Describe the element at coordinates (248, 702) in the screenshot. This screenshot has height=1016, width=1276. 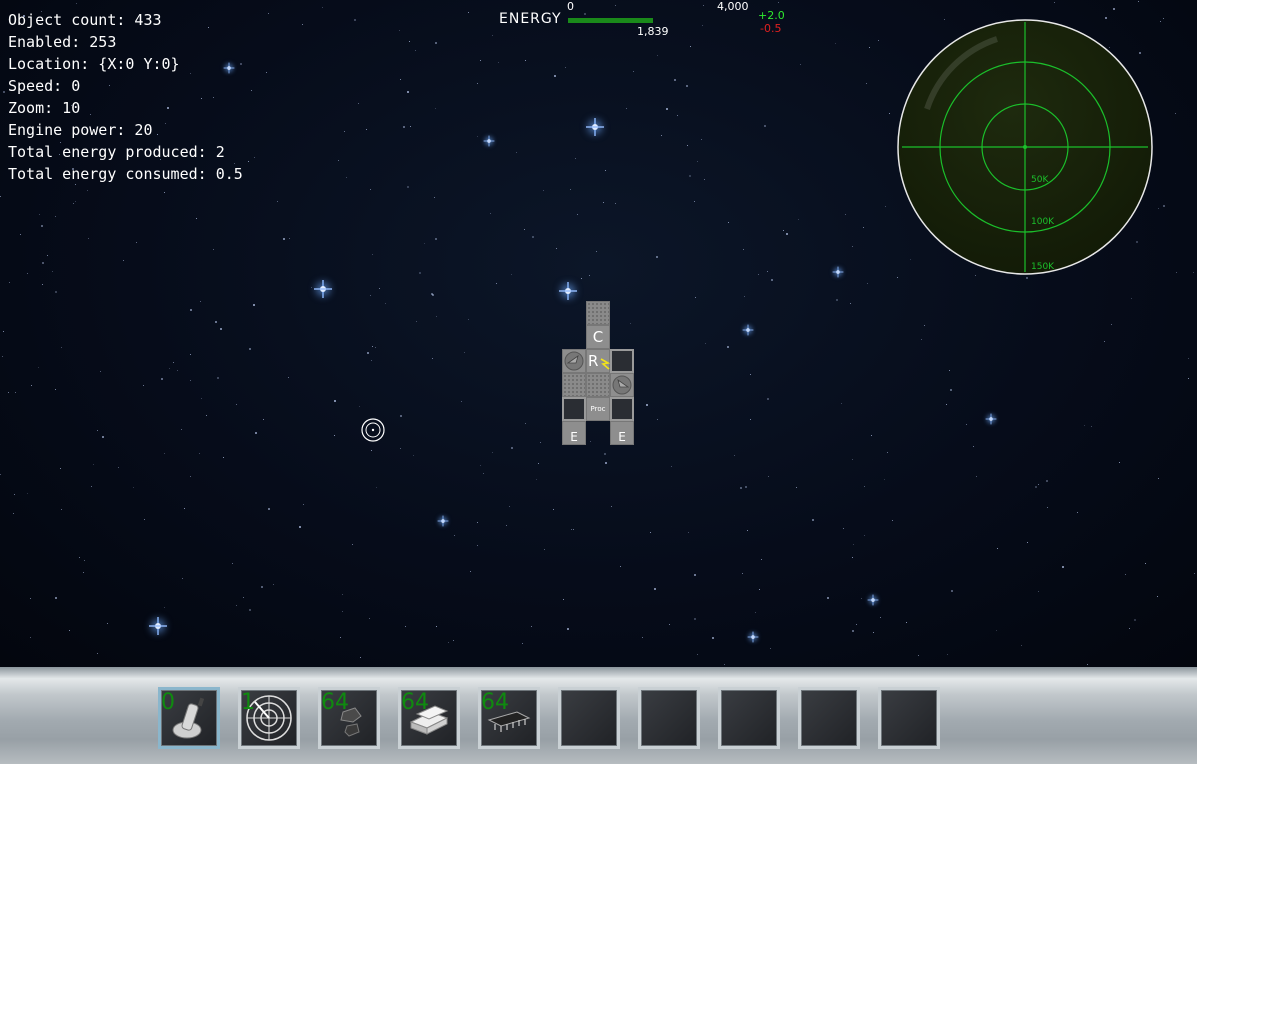
I see `slot-count: 1` at that location.